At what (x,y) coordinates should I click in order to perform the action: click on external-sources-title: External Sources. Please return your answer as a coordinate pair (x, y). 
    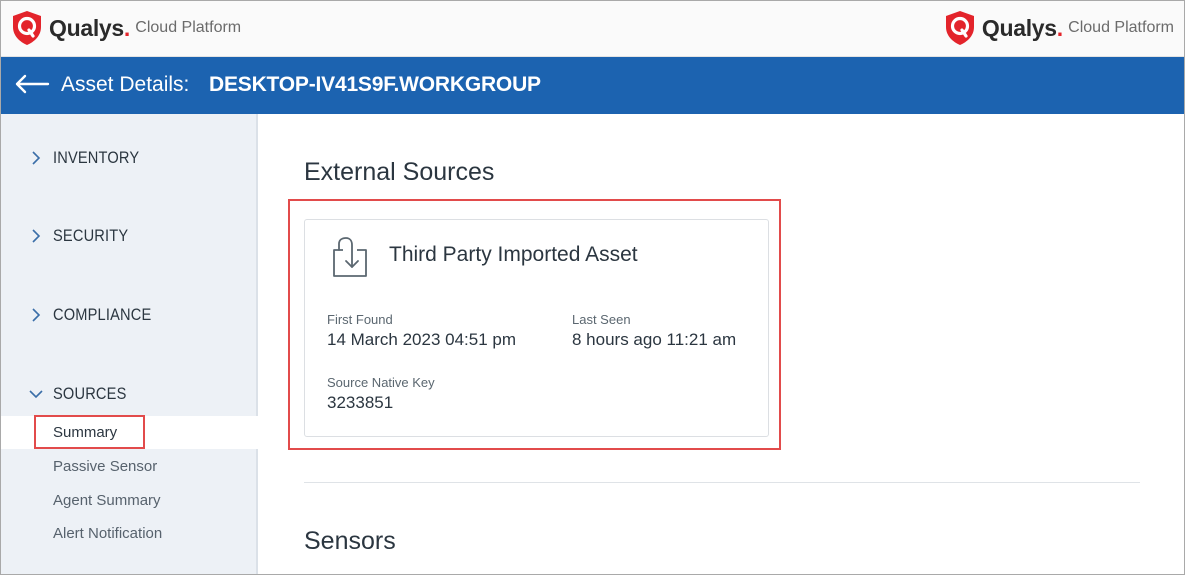
    Looking at the image, I should click on (399, 172).